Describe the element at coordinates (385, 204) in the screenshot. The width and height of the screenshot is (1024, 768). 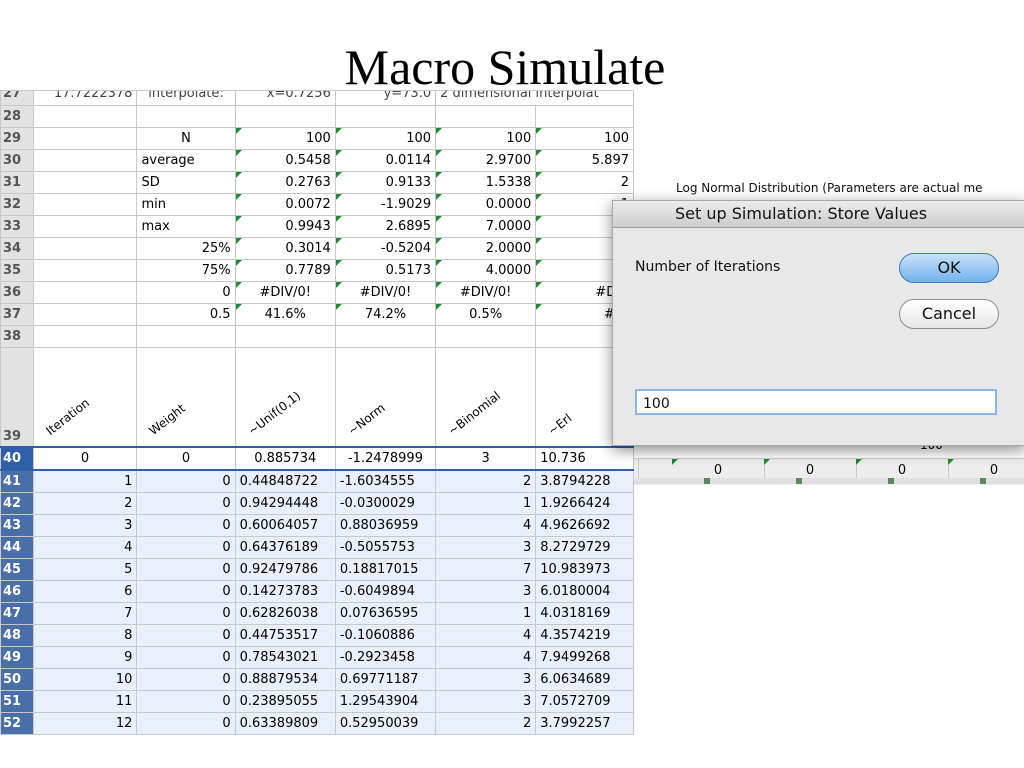
I see `cell: -1.9029` at that location.